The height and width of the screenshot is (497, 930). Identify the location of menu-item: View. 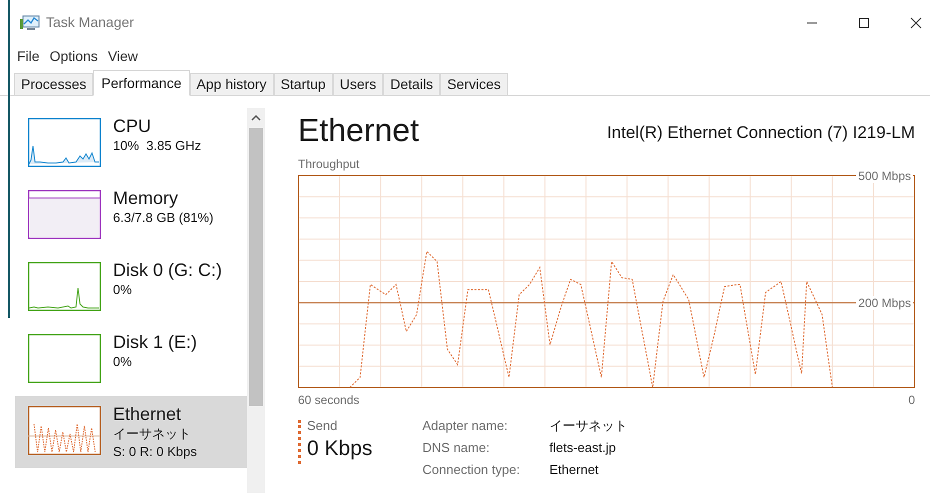
(122, 56).